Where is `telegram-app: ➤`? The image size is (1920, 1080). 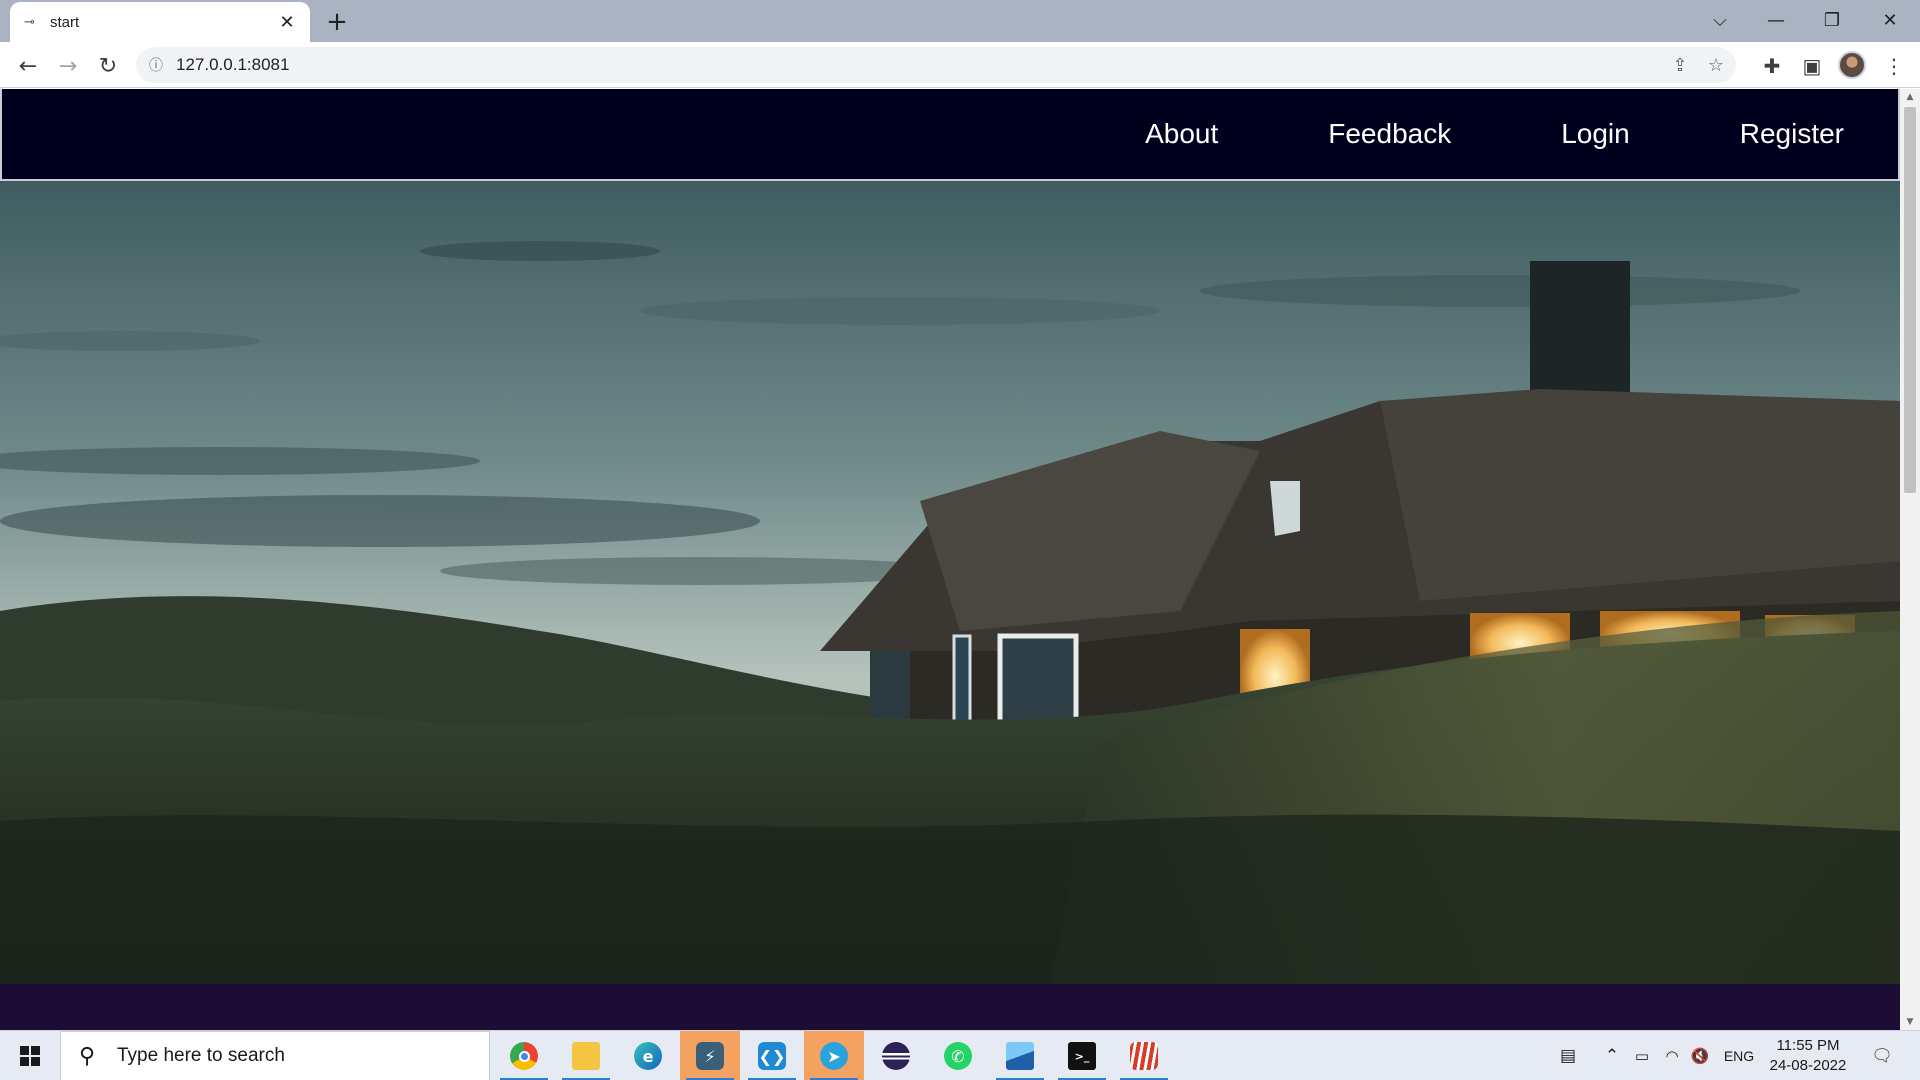 telegram-app: ➤ is located at coordinates (834, 1055).